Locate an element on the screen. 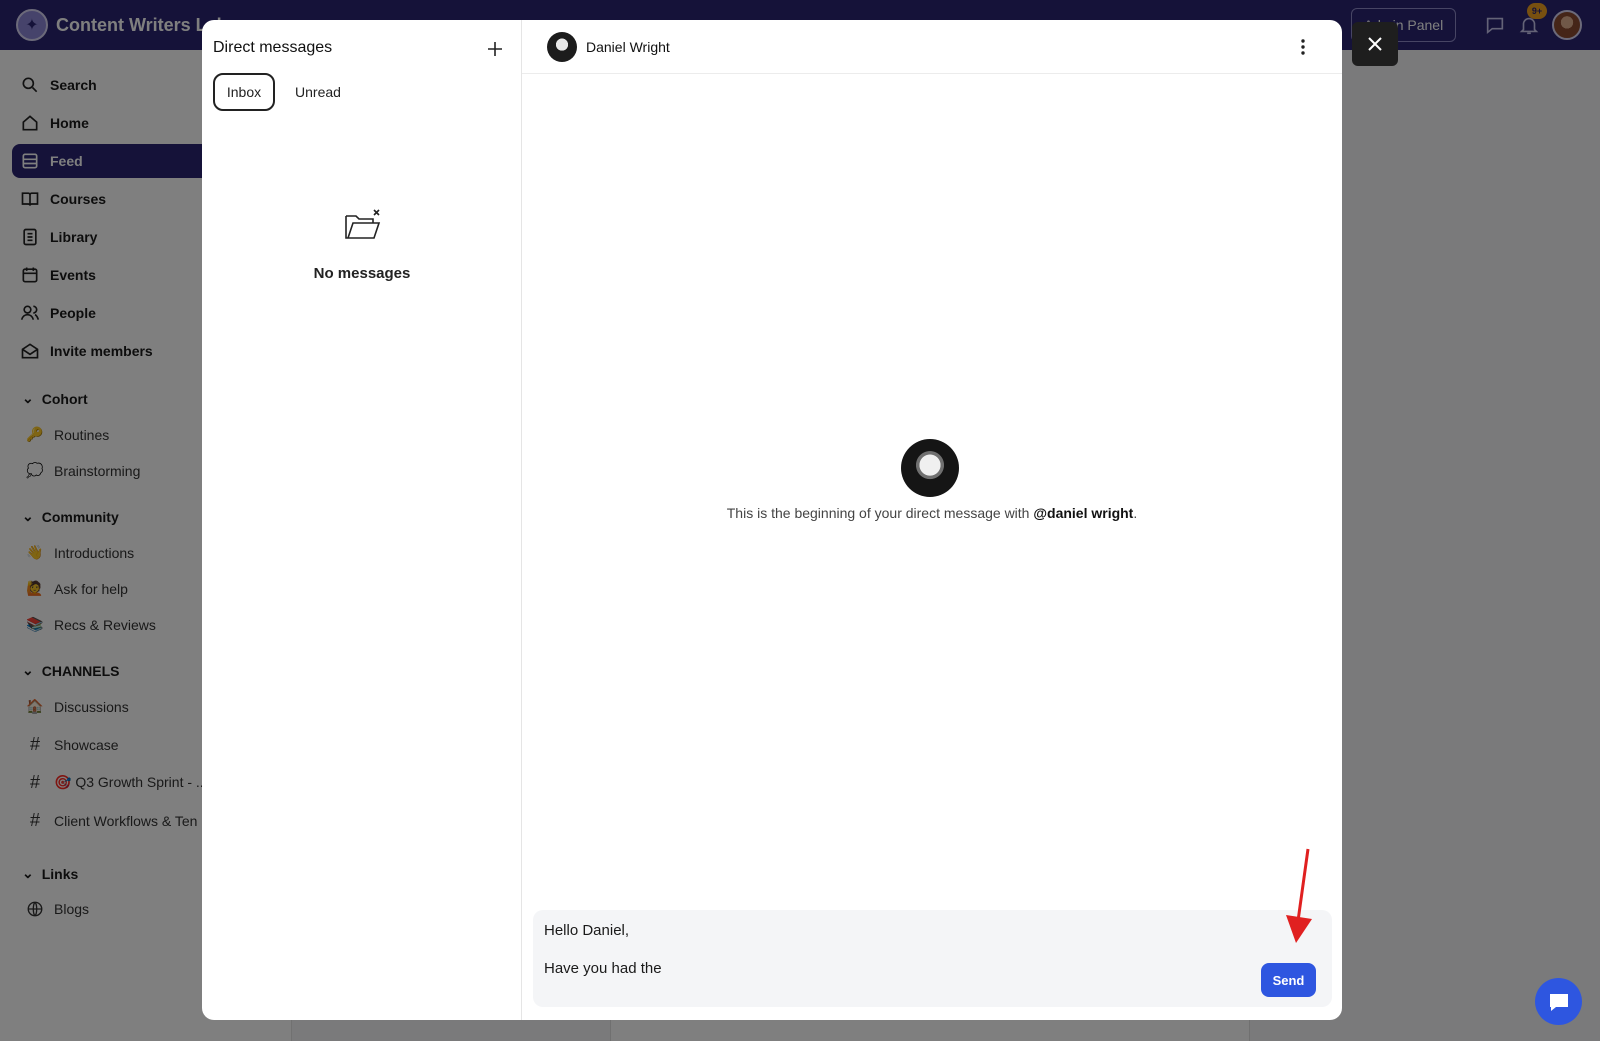  draft-line-2: Have you had the is located at coordinates (603, 968).